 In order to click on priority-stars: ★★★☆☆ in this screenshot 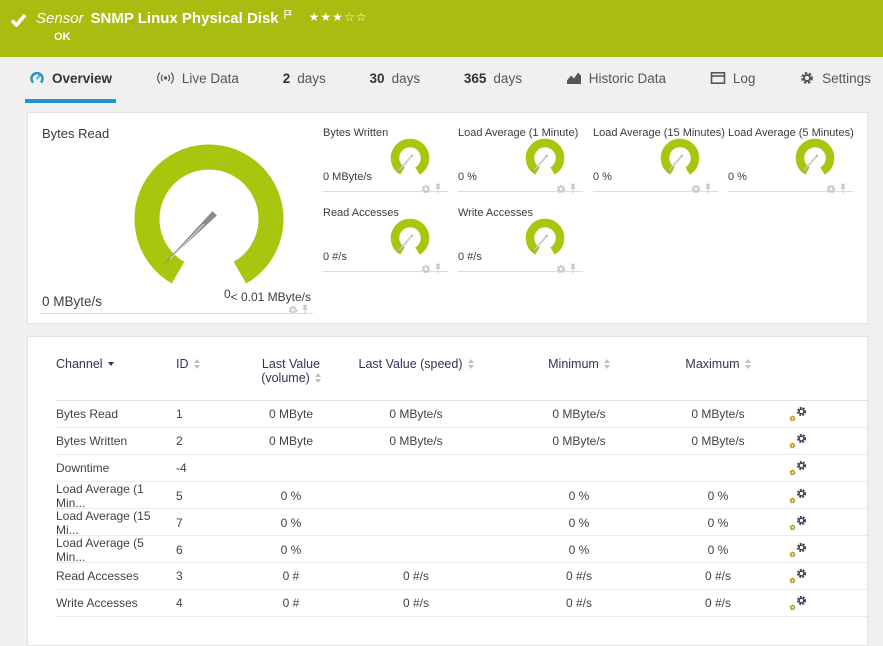, I will do `click(338, 17)`.